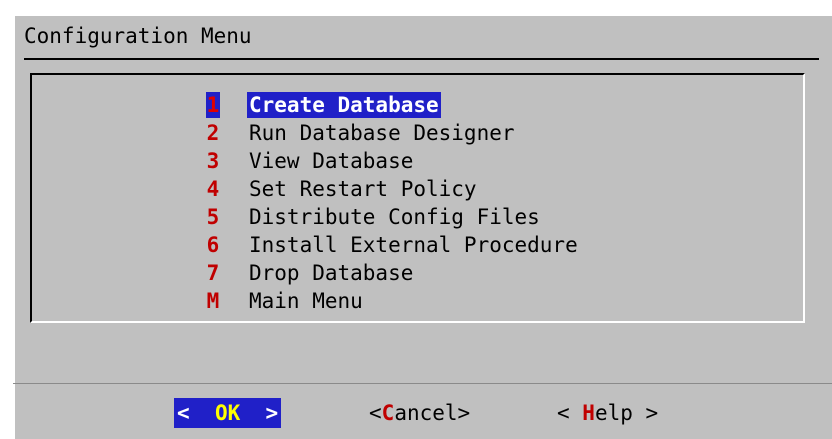  What do you see at coordinates (382, 133) in the screenshot?
I see `menu-item-label: Run Database Designer` at bounding box center [382, 133].